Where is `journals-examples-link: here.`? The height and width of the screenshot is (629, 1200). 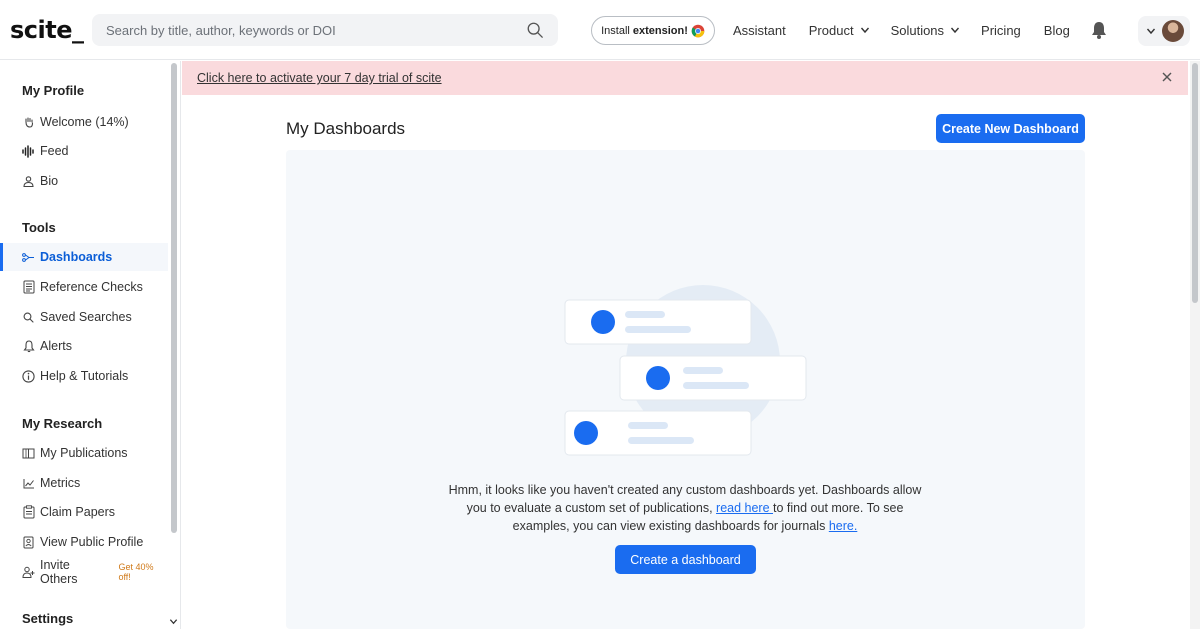 journals-examples-link: here. is located at coordinates (843, 526).